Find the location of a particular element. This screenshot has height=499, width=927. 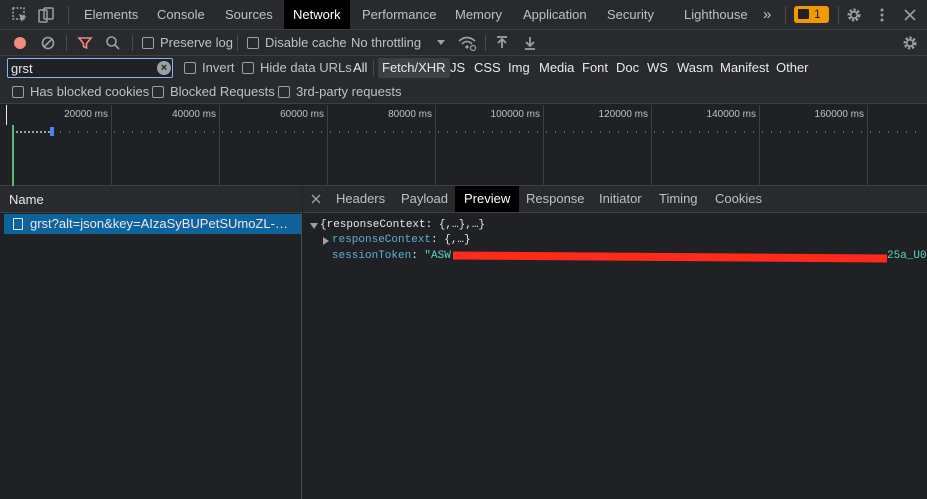

has-blocked-cookies-label: Has blocked cookies is located at coordinates (90, 91).